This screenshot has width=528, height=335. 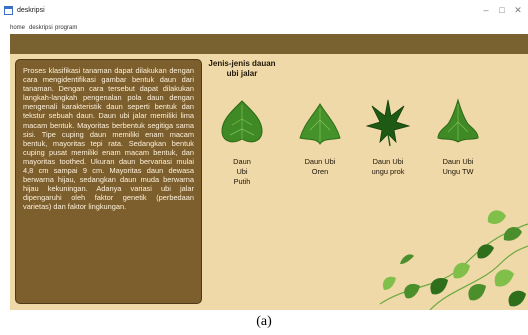 I want to click on heart-leaf-icon, so click(x=242, y=123).